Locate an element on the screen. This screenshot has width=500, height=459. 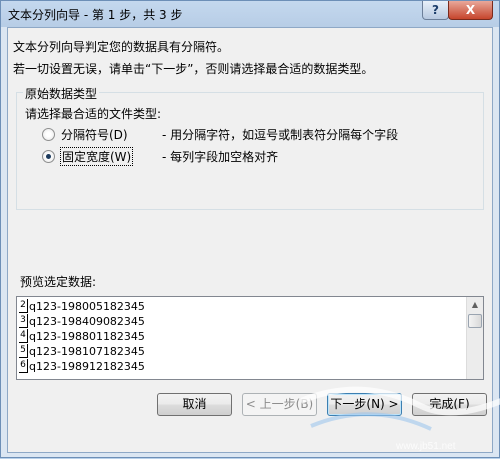
row-text: q123-198912182345 is located at coordinates (87, 366).